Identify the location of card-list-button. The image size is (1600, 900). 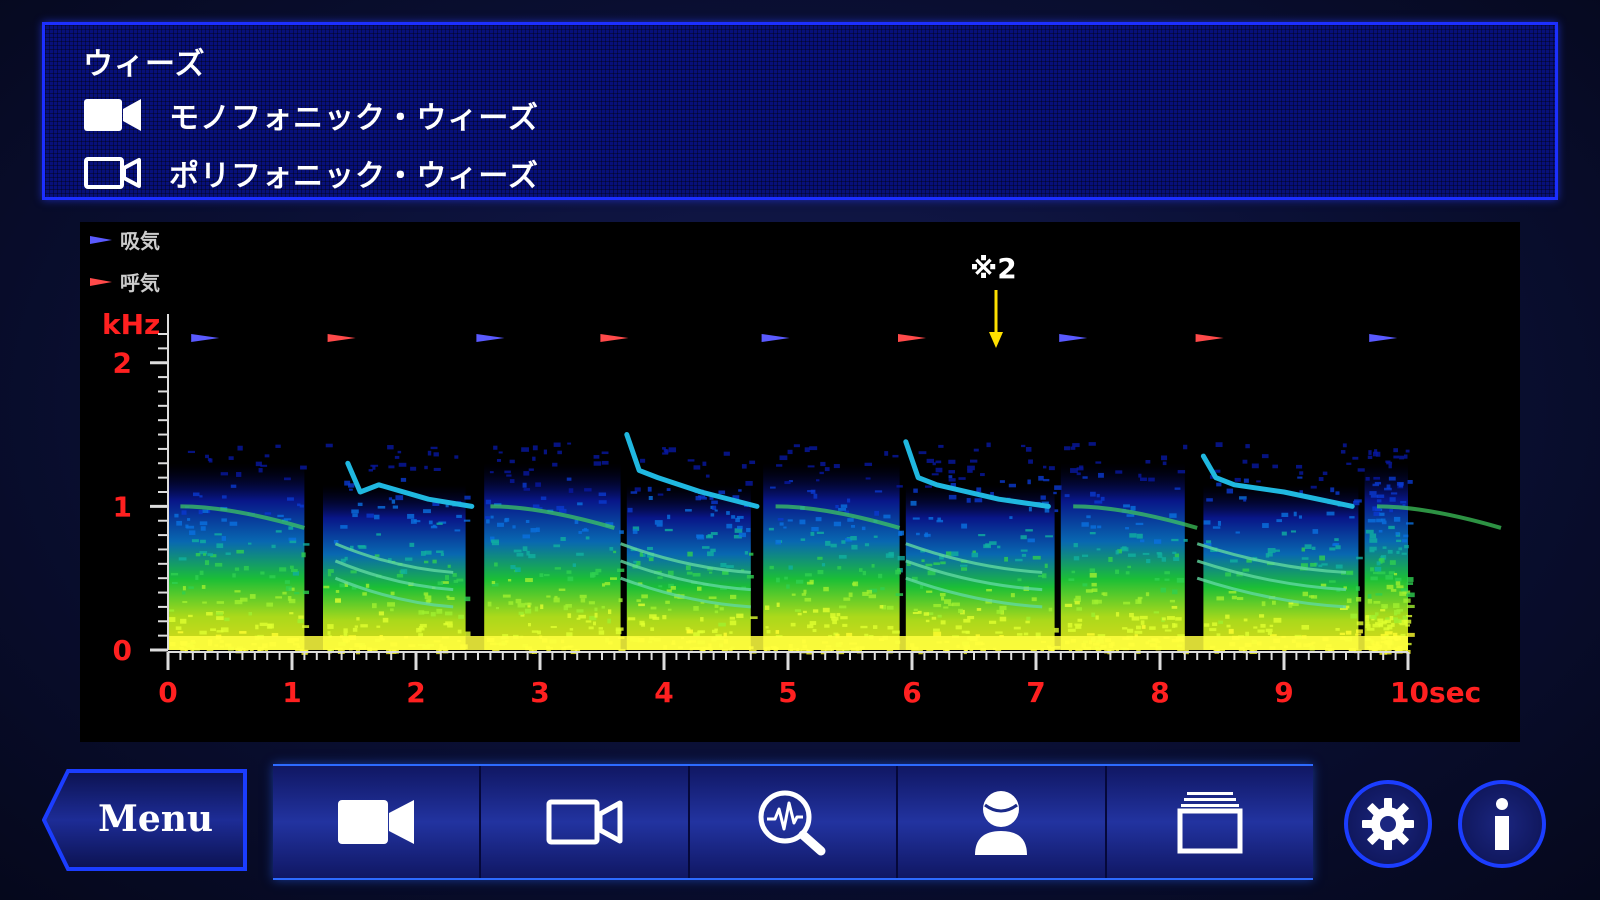
(1210, 822).